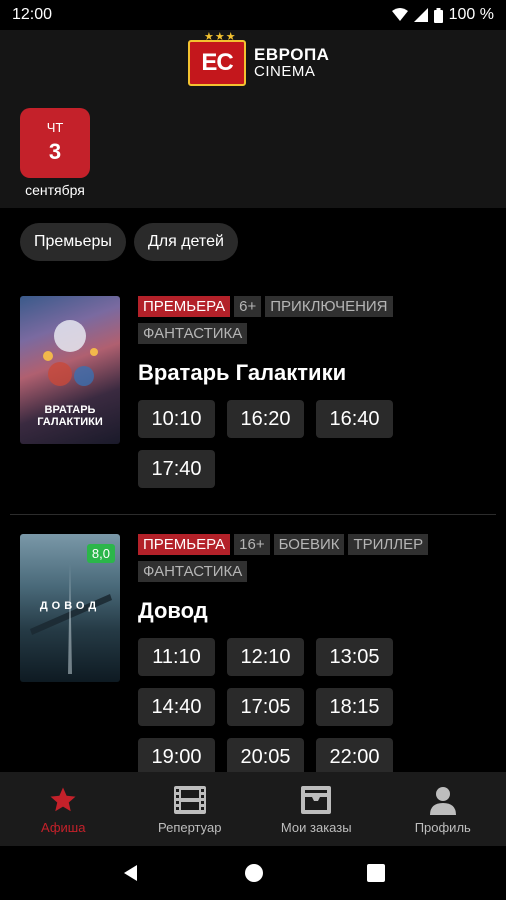  What do you see at coordinates (471, 14) in the screenshot?
I see `battery-percent: 100 %` at bounding box center [471, 14].